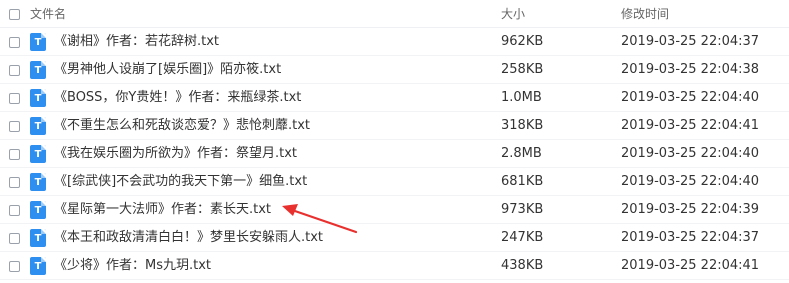 The image size is (789, 283). I want to click on file-name: 《我在娱乐圈为所欲为》作者：祭望月.txt, so click(175, 154).